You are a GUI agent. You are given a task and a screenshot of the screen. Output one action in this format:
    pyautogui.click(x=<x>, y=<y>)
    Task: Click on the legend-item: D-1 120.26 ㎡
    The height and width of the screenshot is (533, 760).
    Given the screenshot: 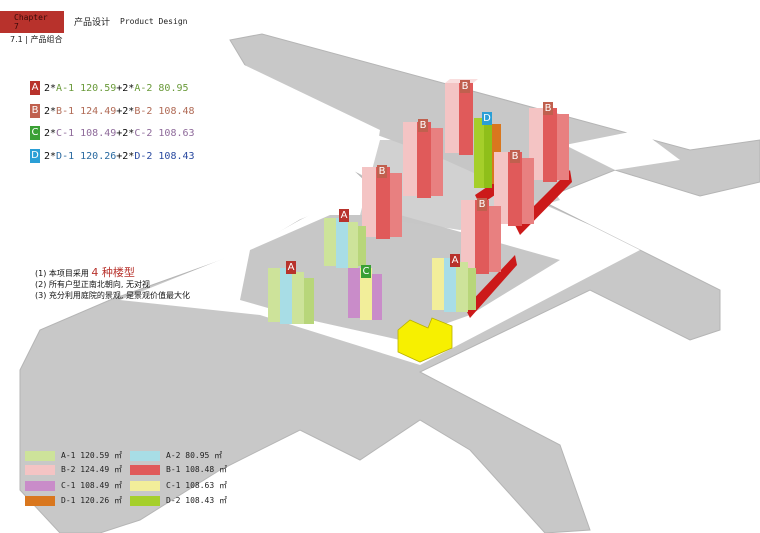 What is the action you would take?
    pyautogui.click(x=73, y=500)
    